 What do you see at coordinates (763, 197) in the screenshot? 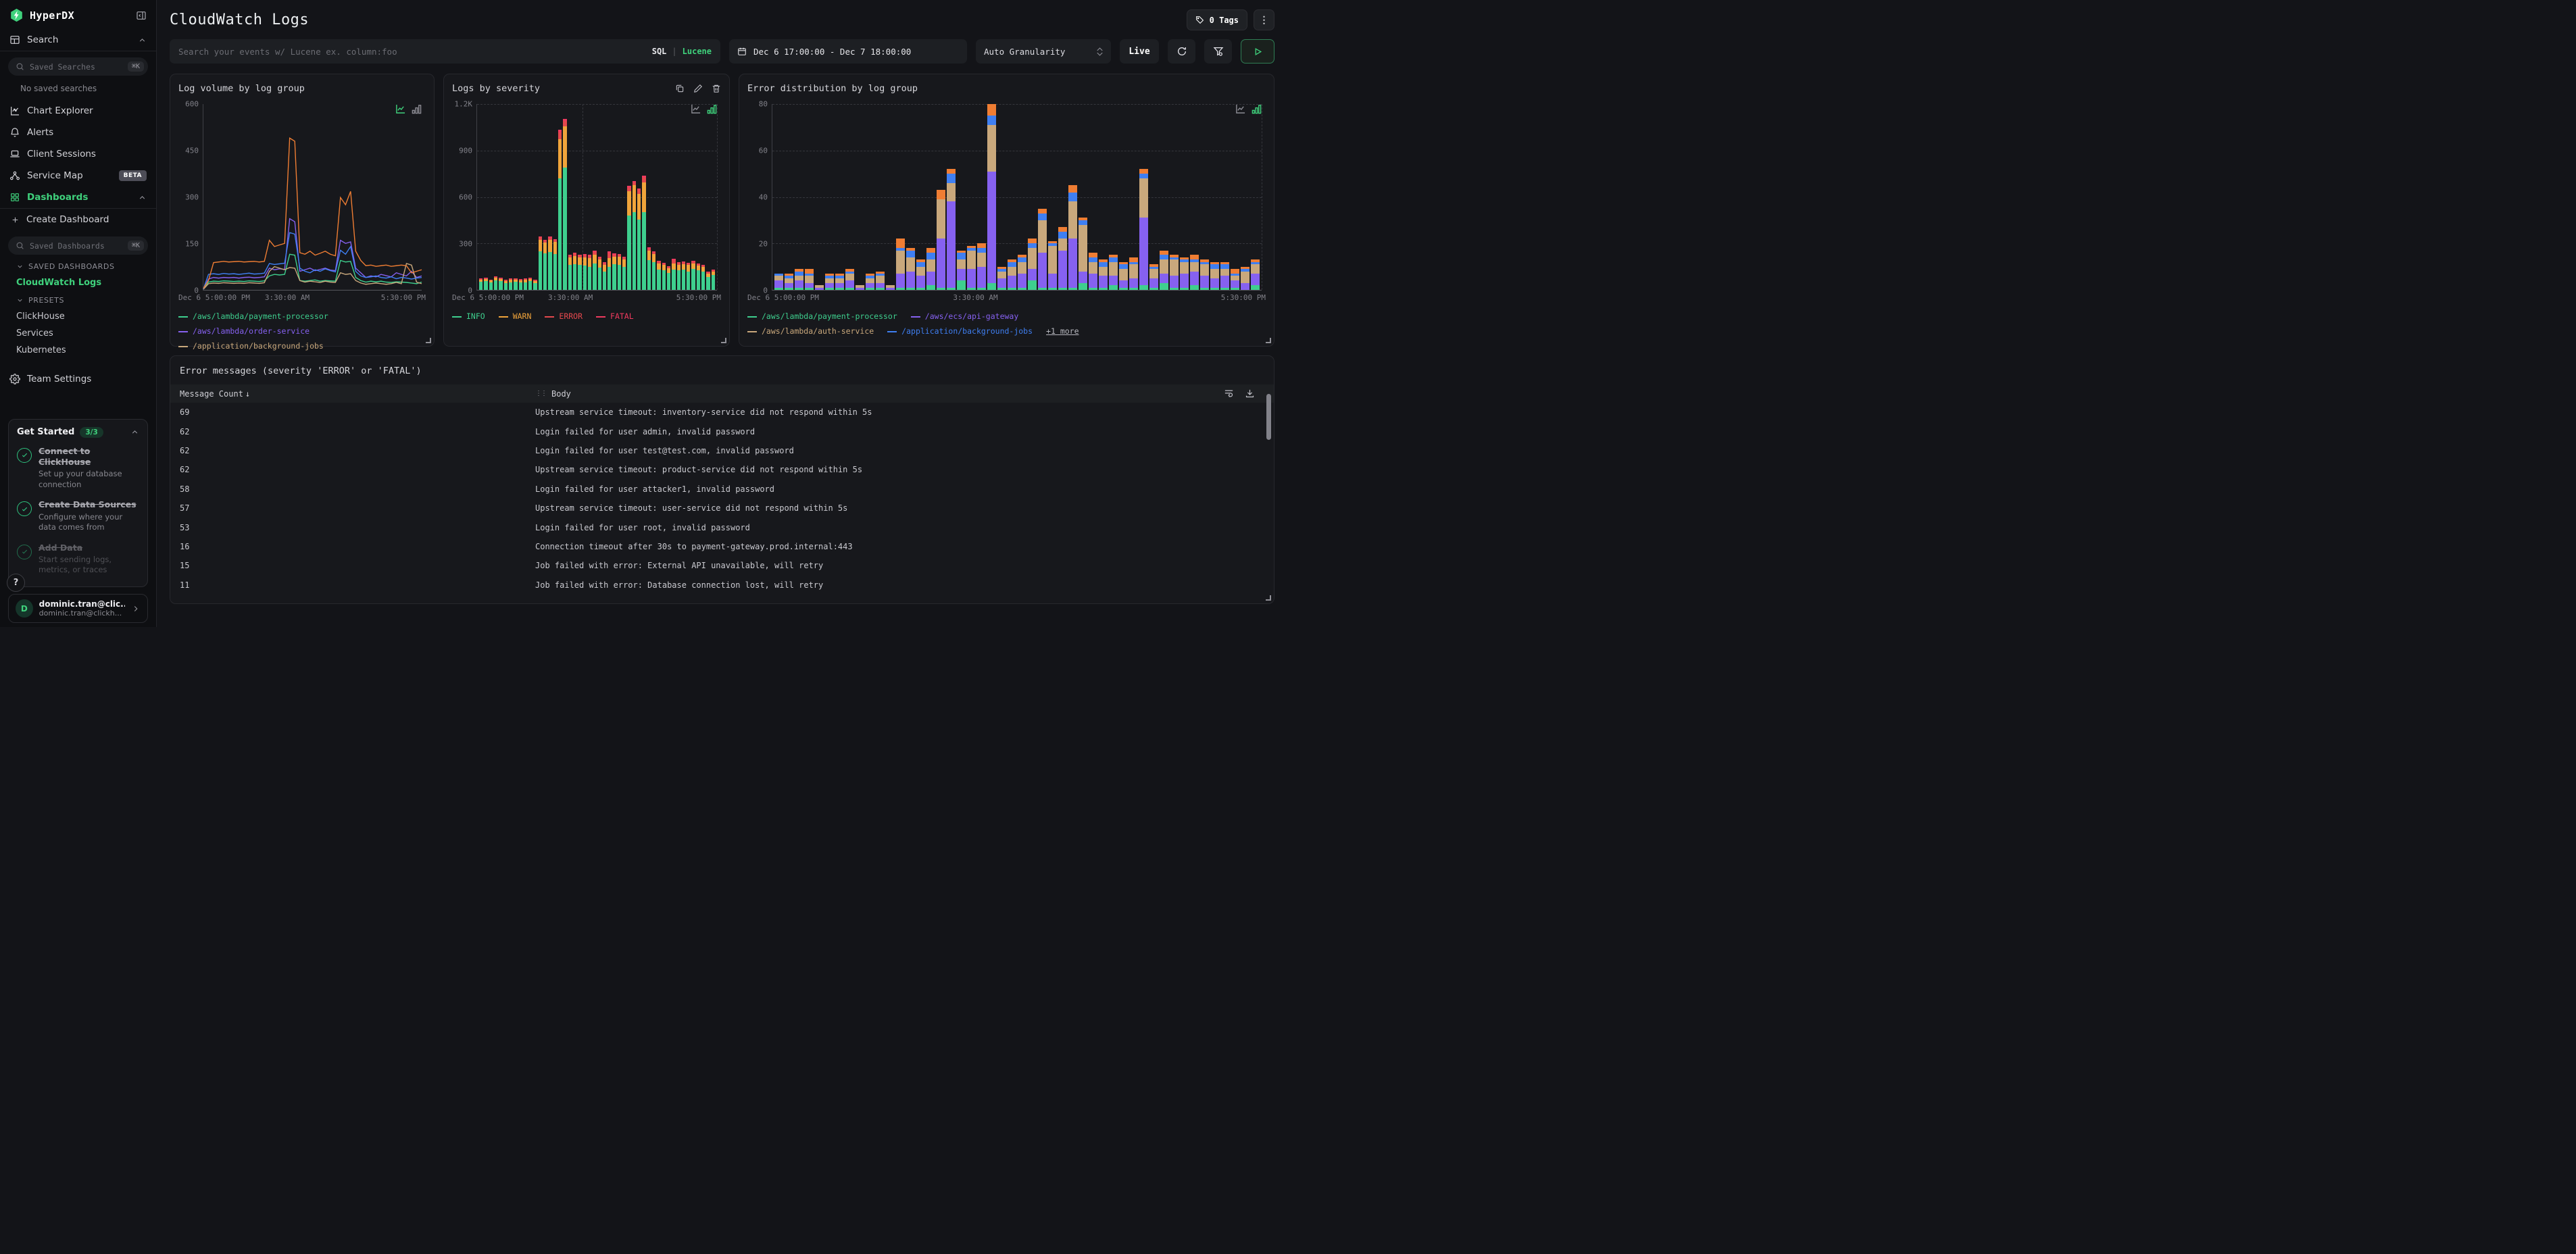
I see `y-axis-label: 40` at bounding box center [763, 197].